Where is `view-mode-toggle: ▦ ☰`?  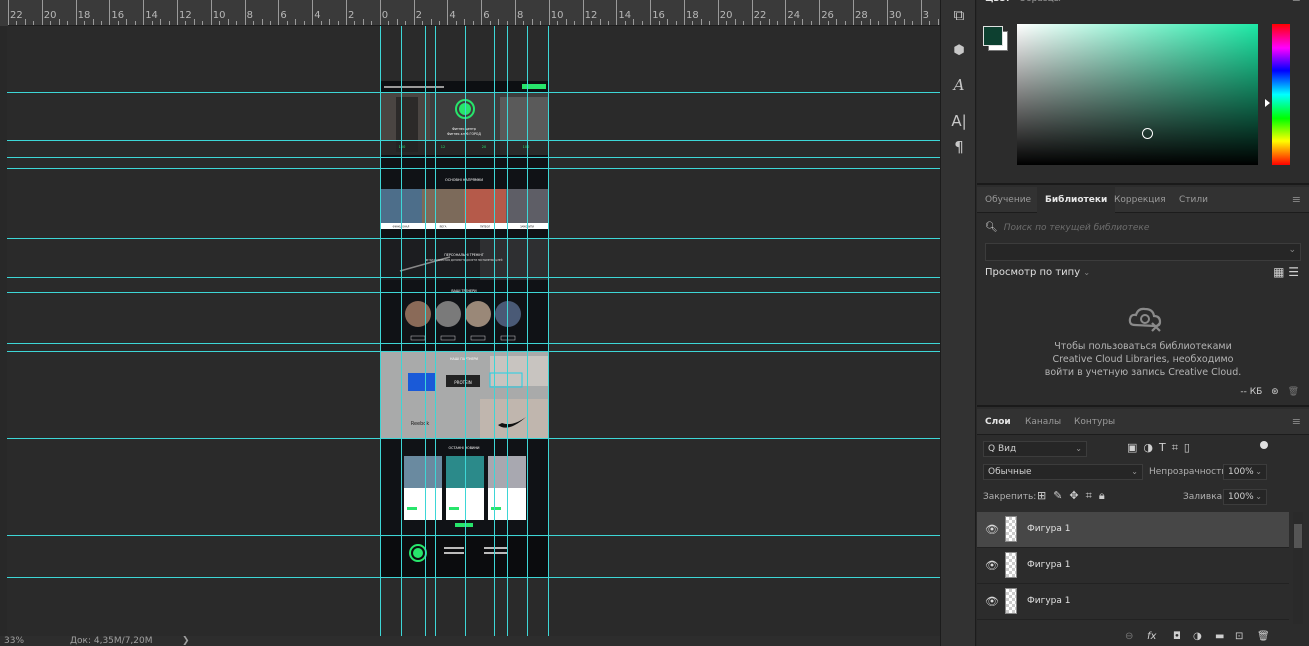
view-mode-toggle: ▦ ☰ is located at coordinates (1286, 272).